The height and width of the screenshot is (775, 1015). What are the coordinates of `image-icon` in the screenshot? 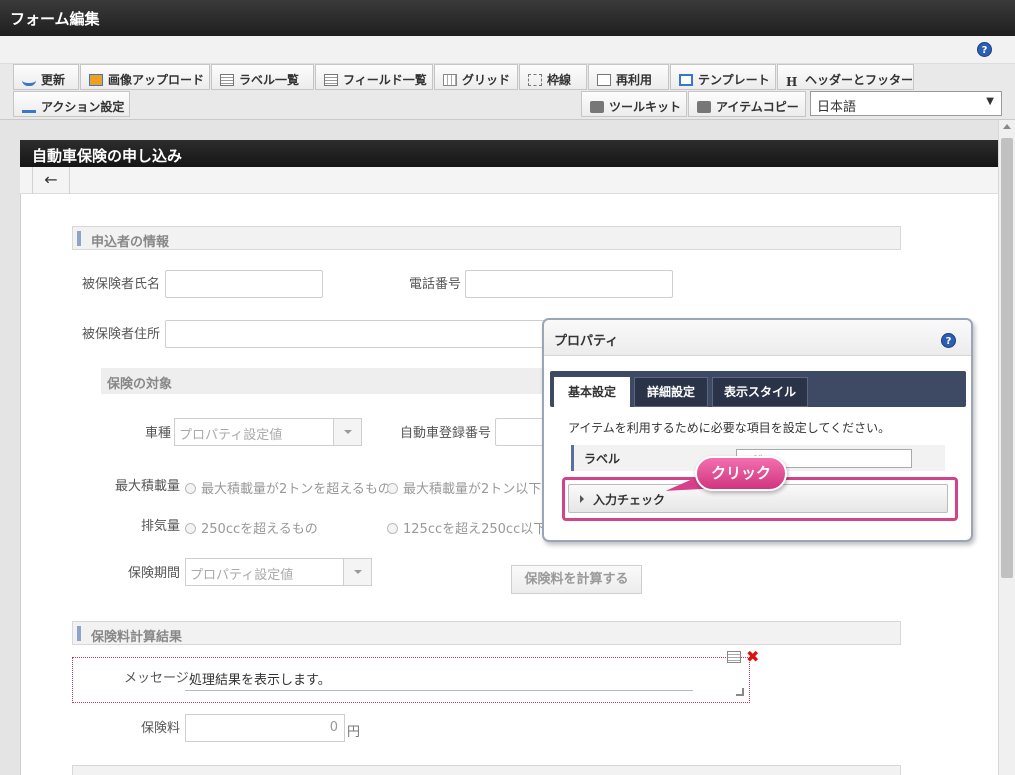 It's located at (96, 80).